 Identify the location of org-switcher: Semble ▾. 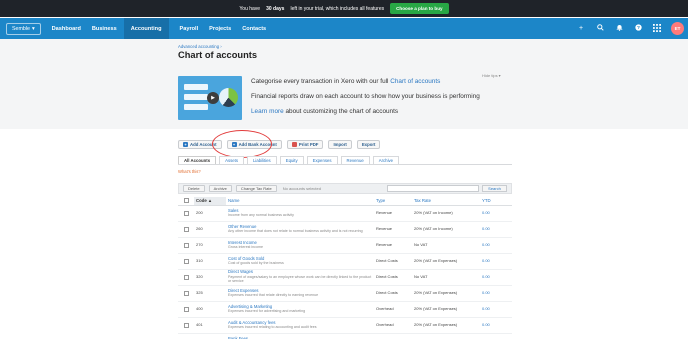
(23, 28).